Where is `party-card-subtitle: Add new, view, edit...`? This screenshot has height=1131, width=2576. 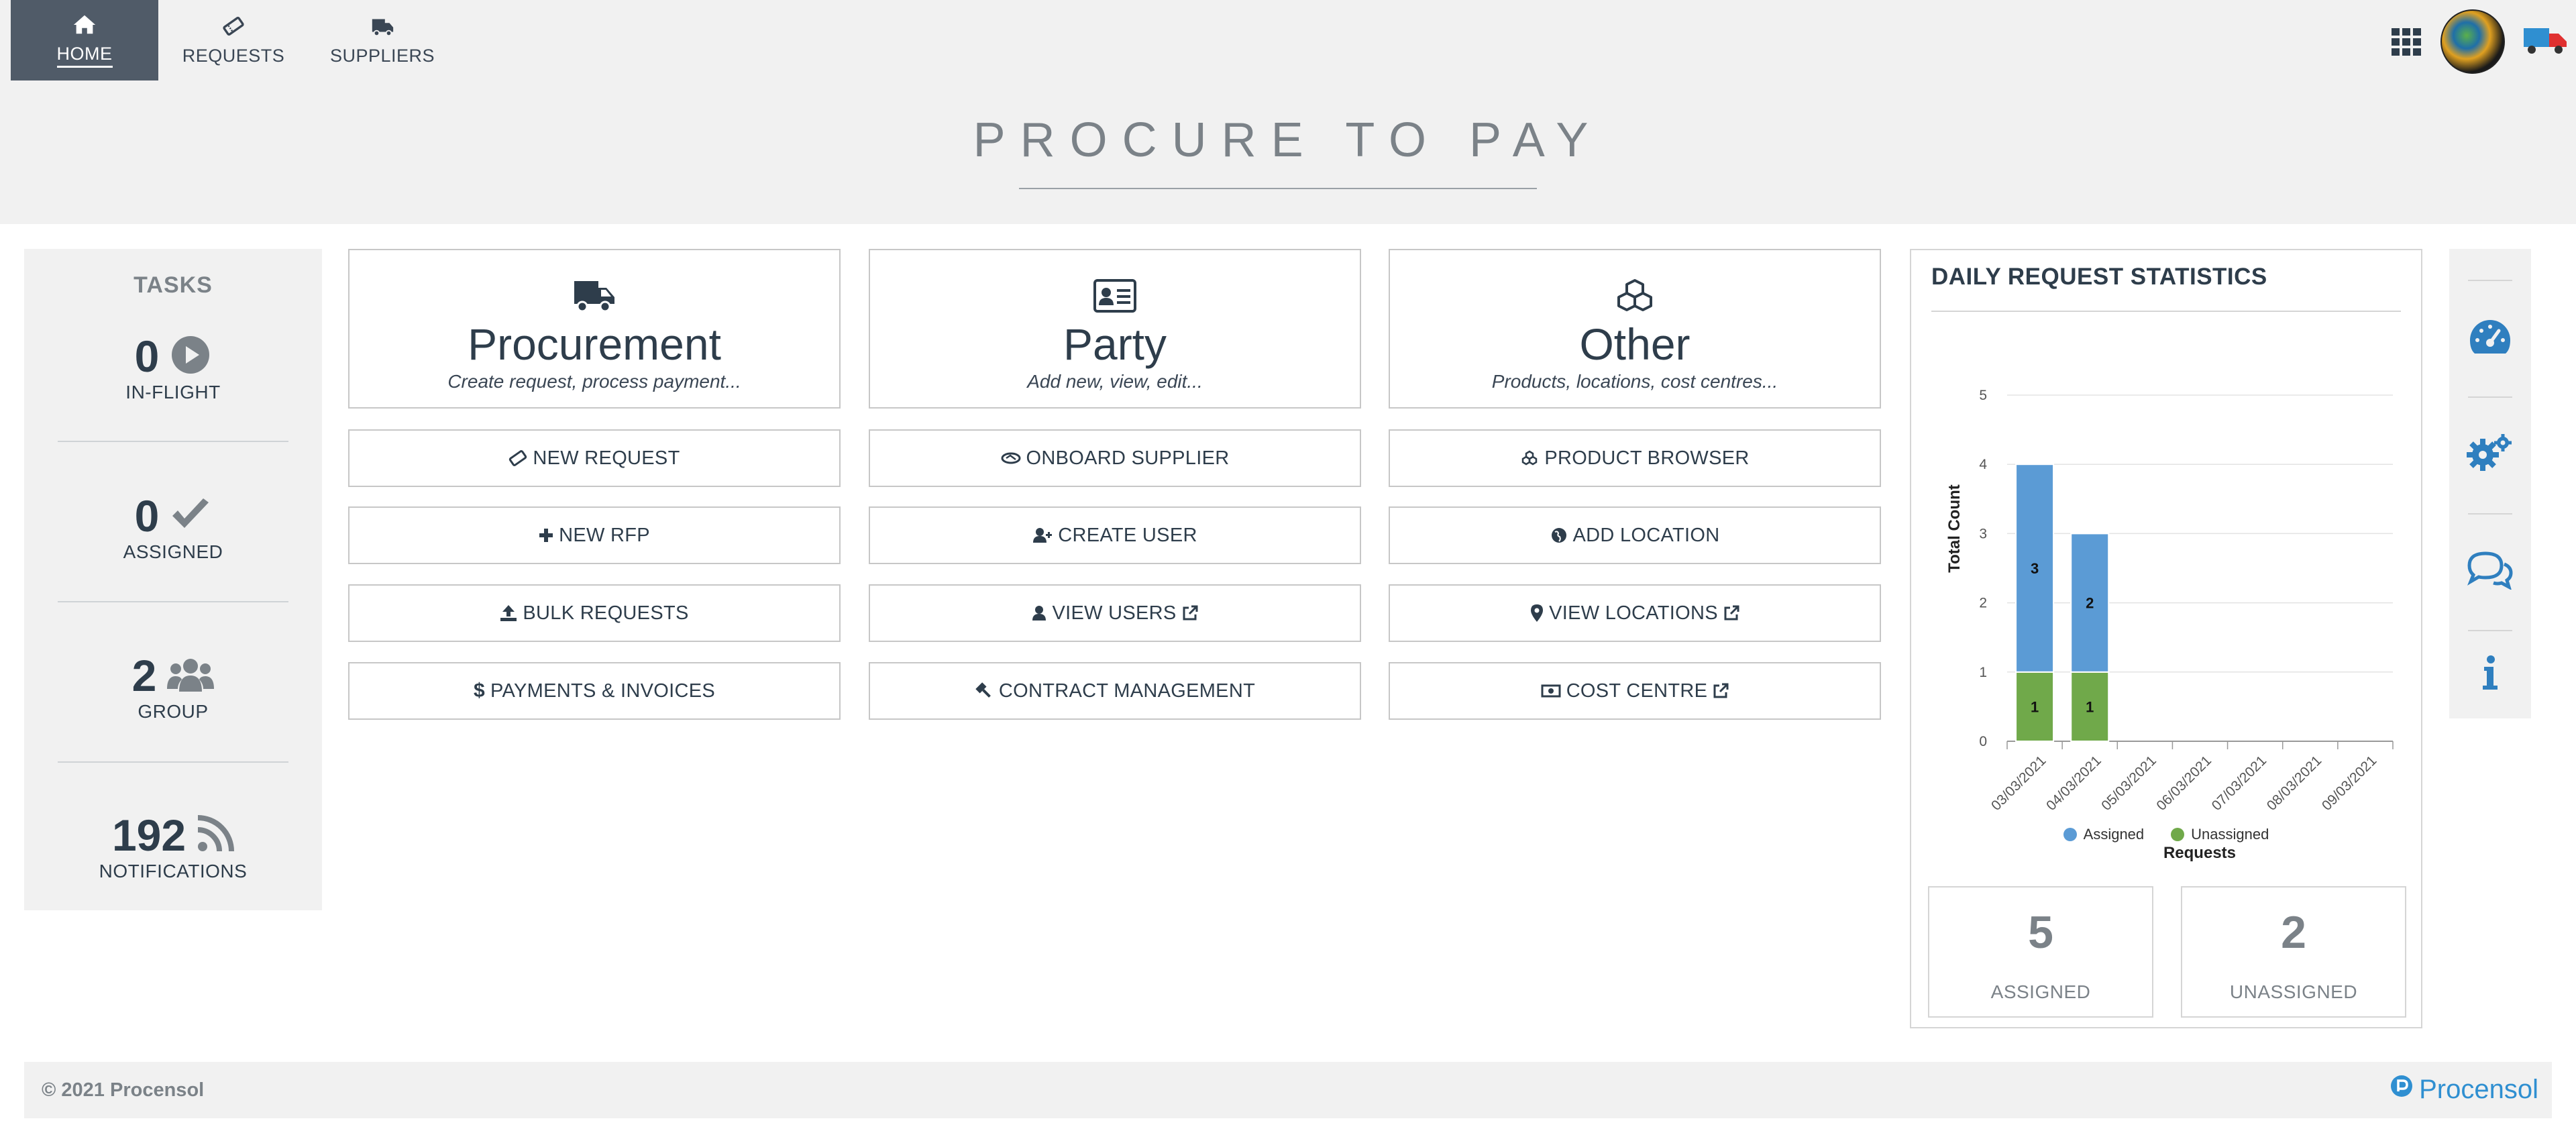 party-card-subtitle: Add new, view, edit... is located at coordinates (1115, 382).